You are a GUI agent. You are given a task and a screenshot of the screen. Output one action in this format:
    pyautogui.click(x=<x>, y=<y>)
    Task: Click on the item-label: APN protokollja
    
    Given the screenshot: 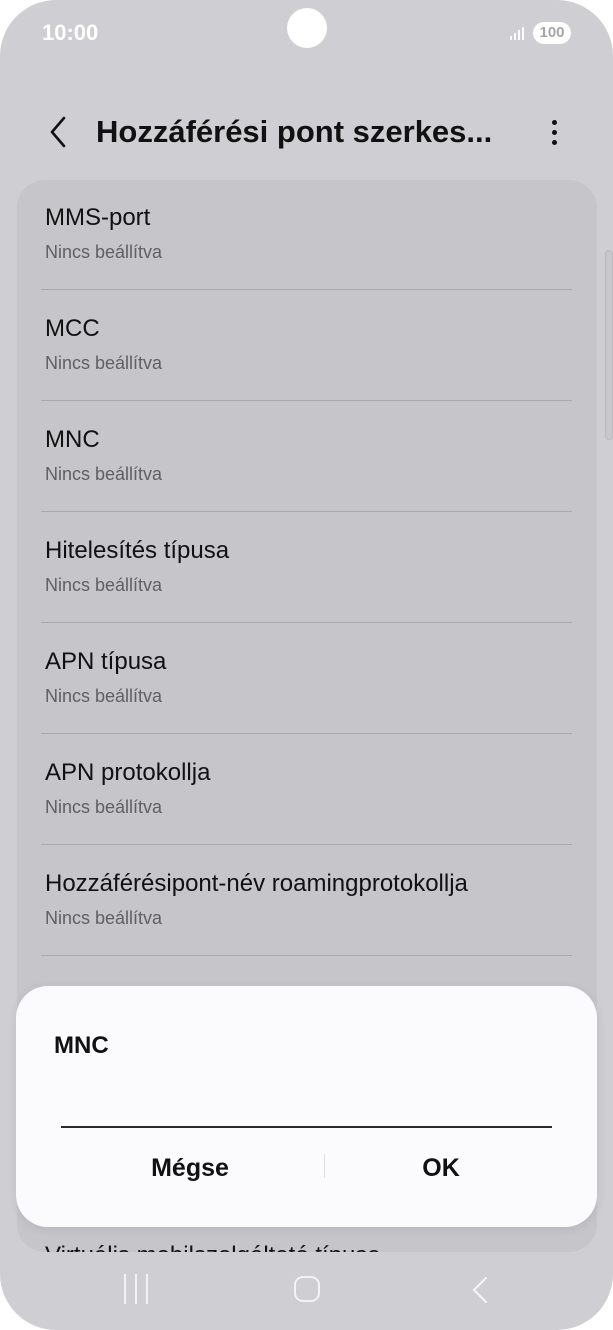 What is the action you would take?
    pyautogui.click(x=128, y=772)
    